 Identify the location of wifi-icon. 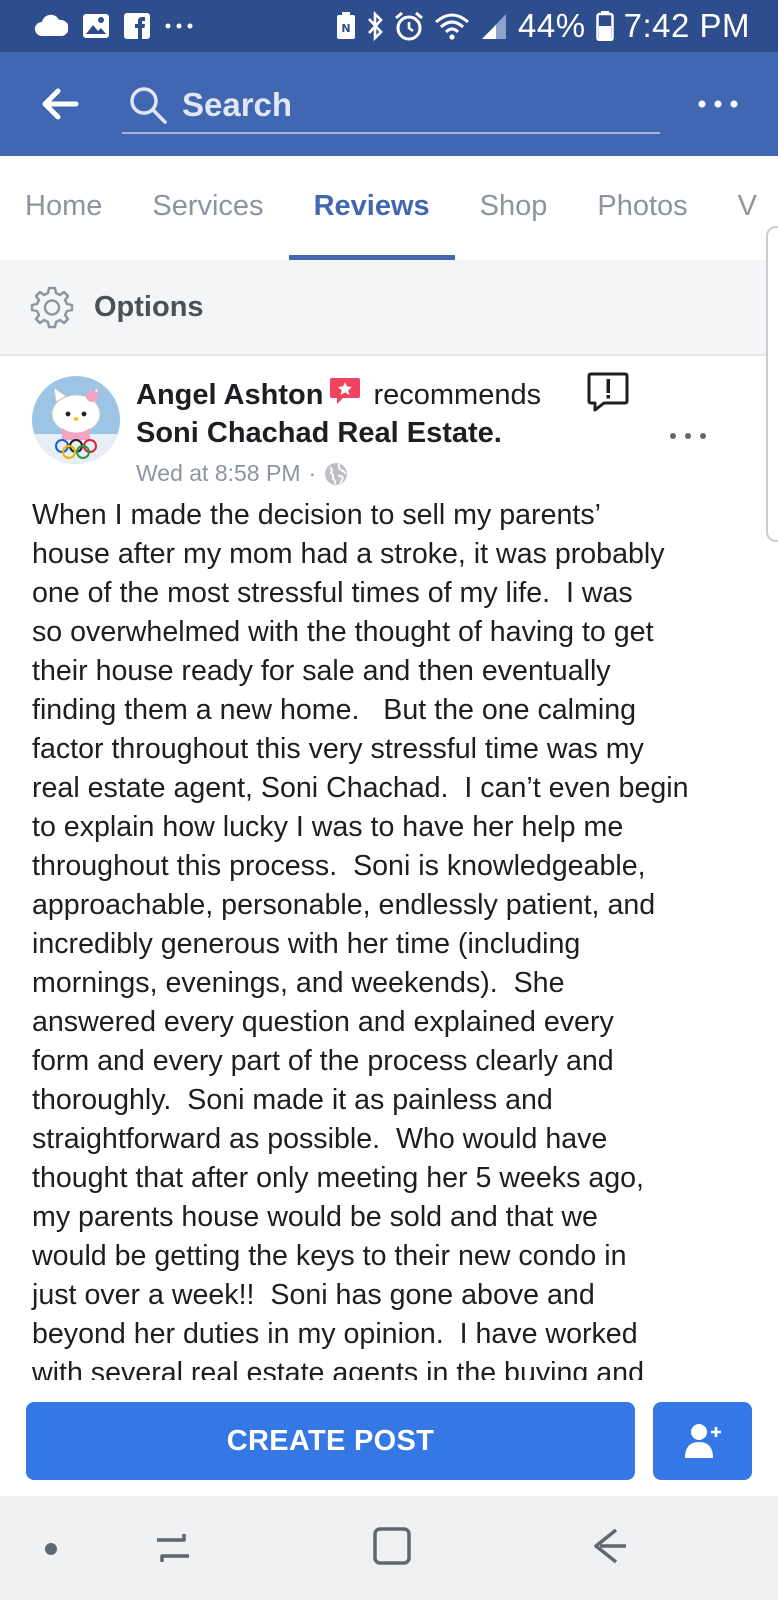
(452, 26).